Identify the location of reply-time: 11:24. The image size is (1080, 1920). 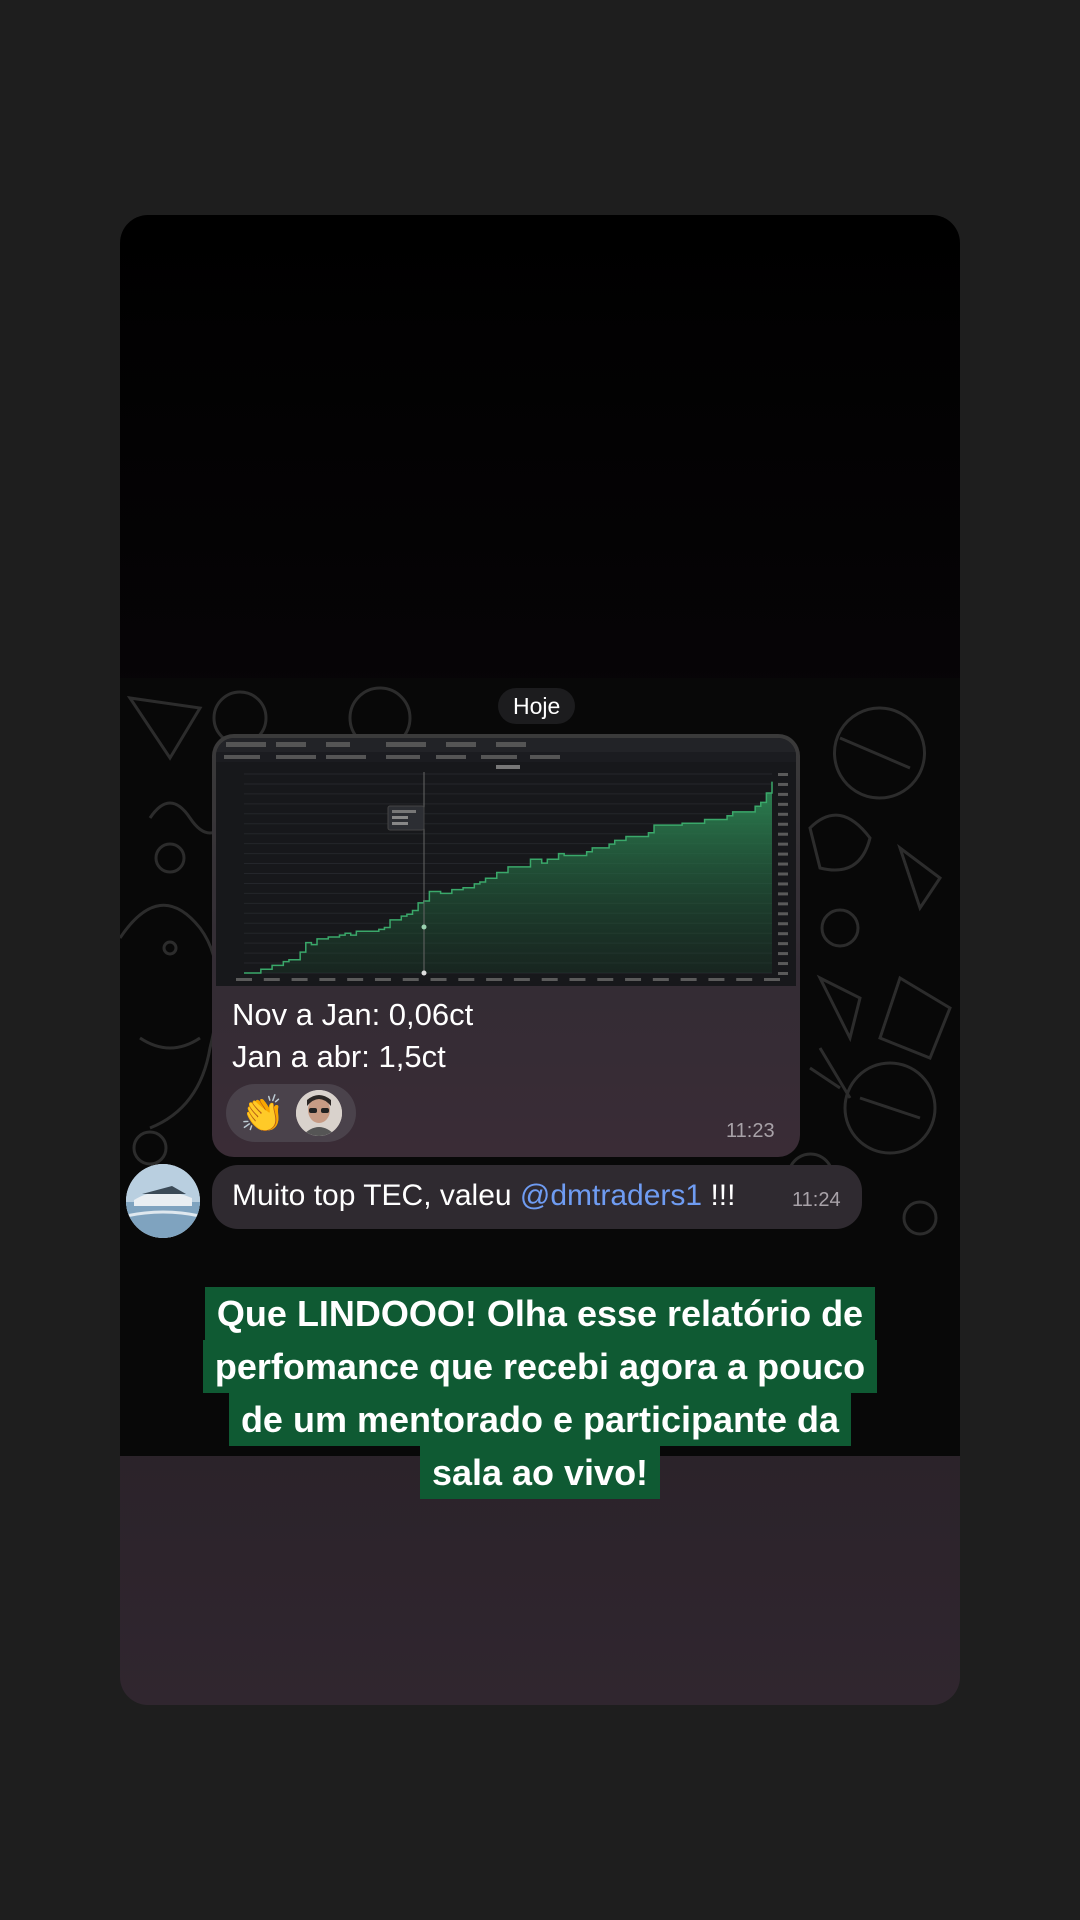
(816, 1200).